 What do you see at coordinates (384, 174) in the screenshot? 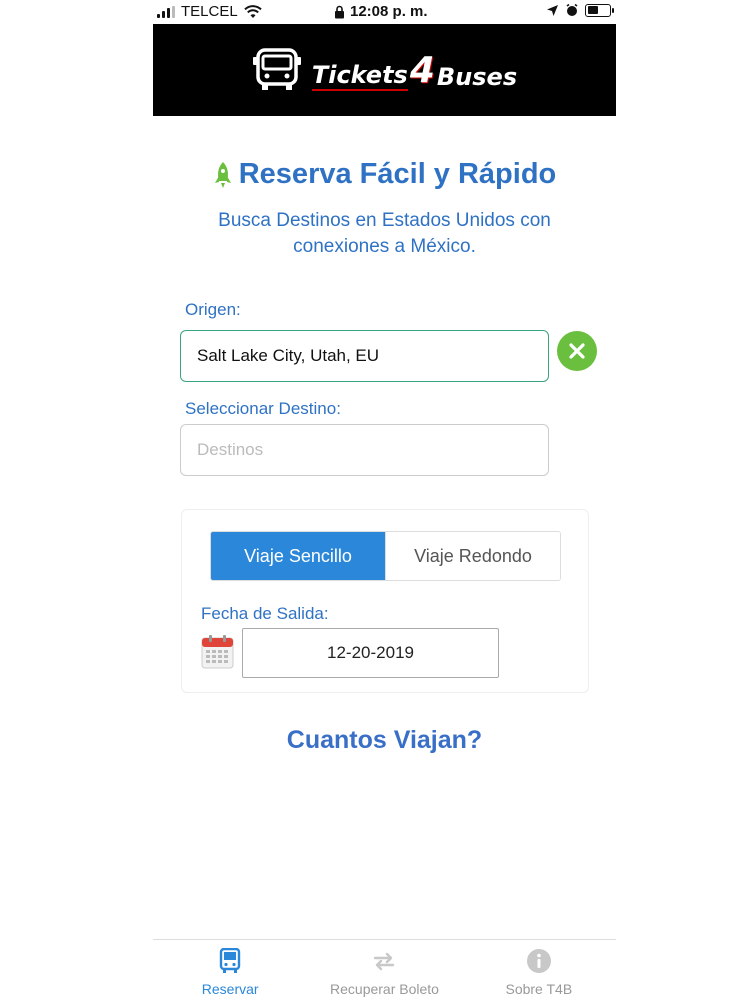
I see `page-title: Reserva Fácil y Rápido` at bounding box center [384, 174].